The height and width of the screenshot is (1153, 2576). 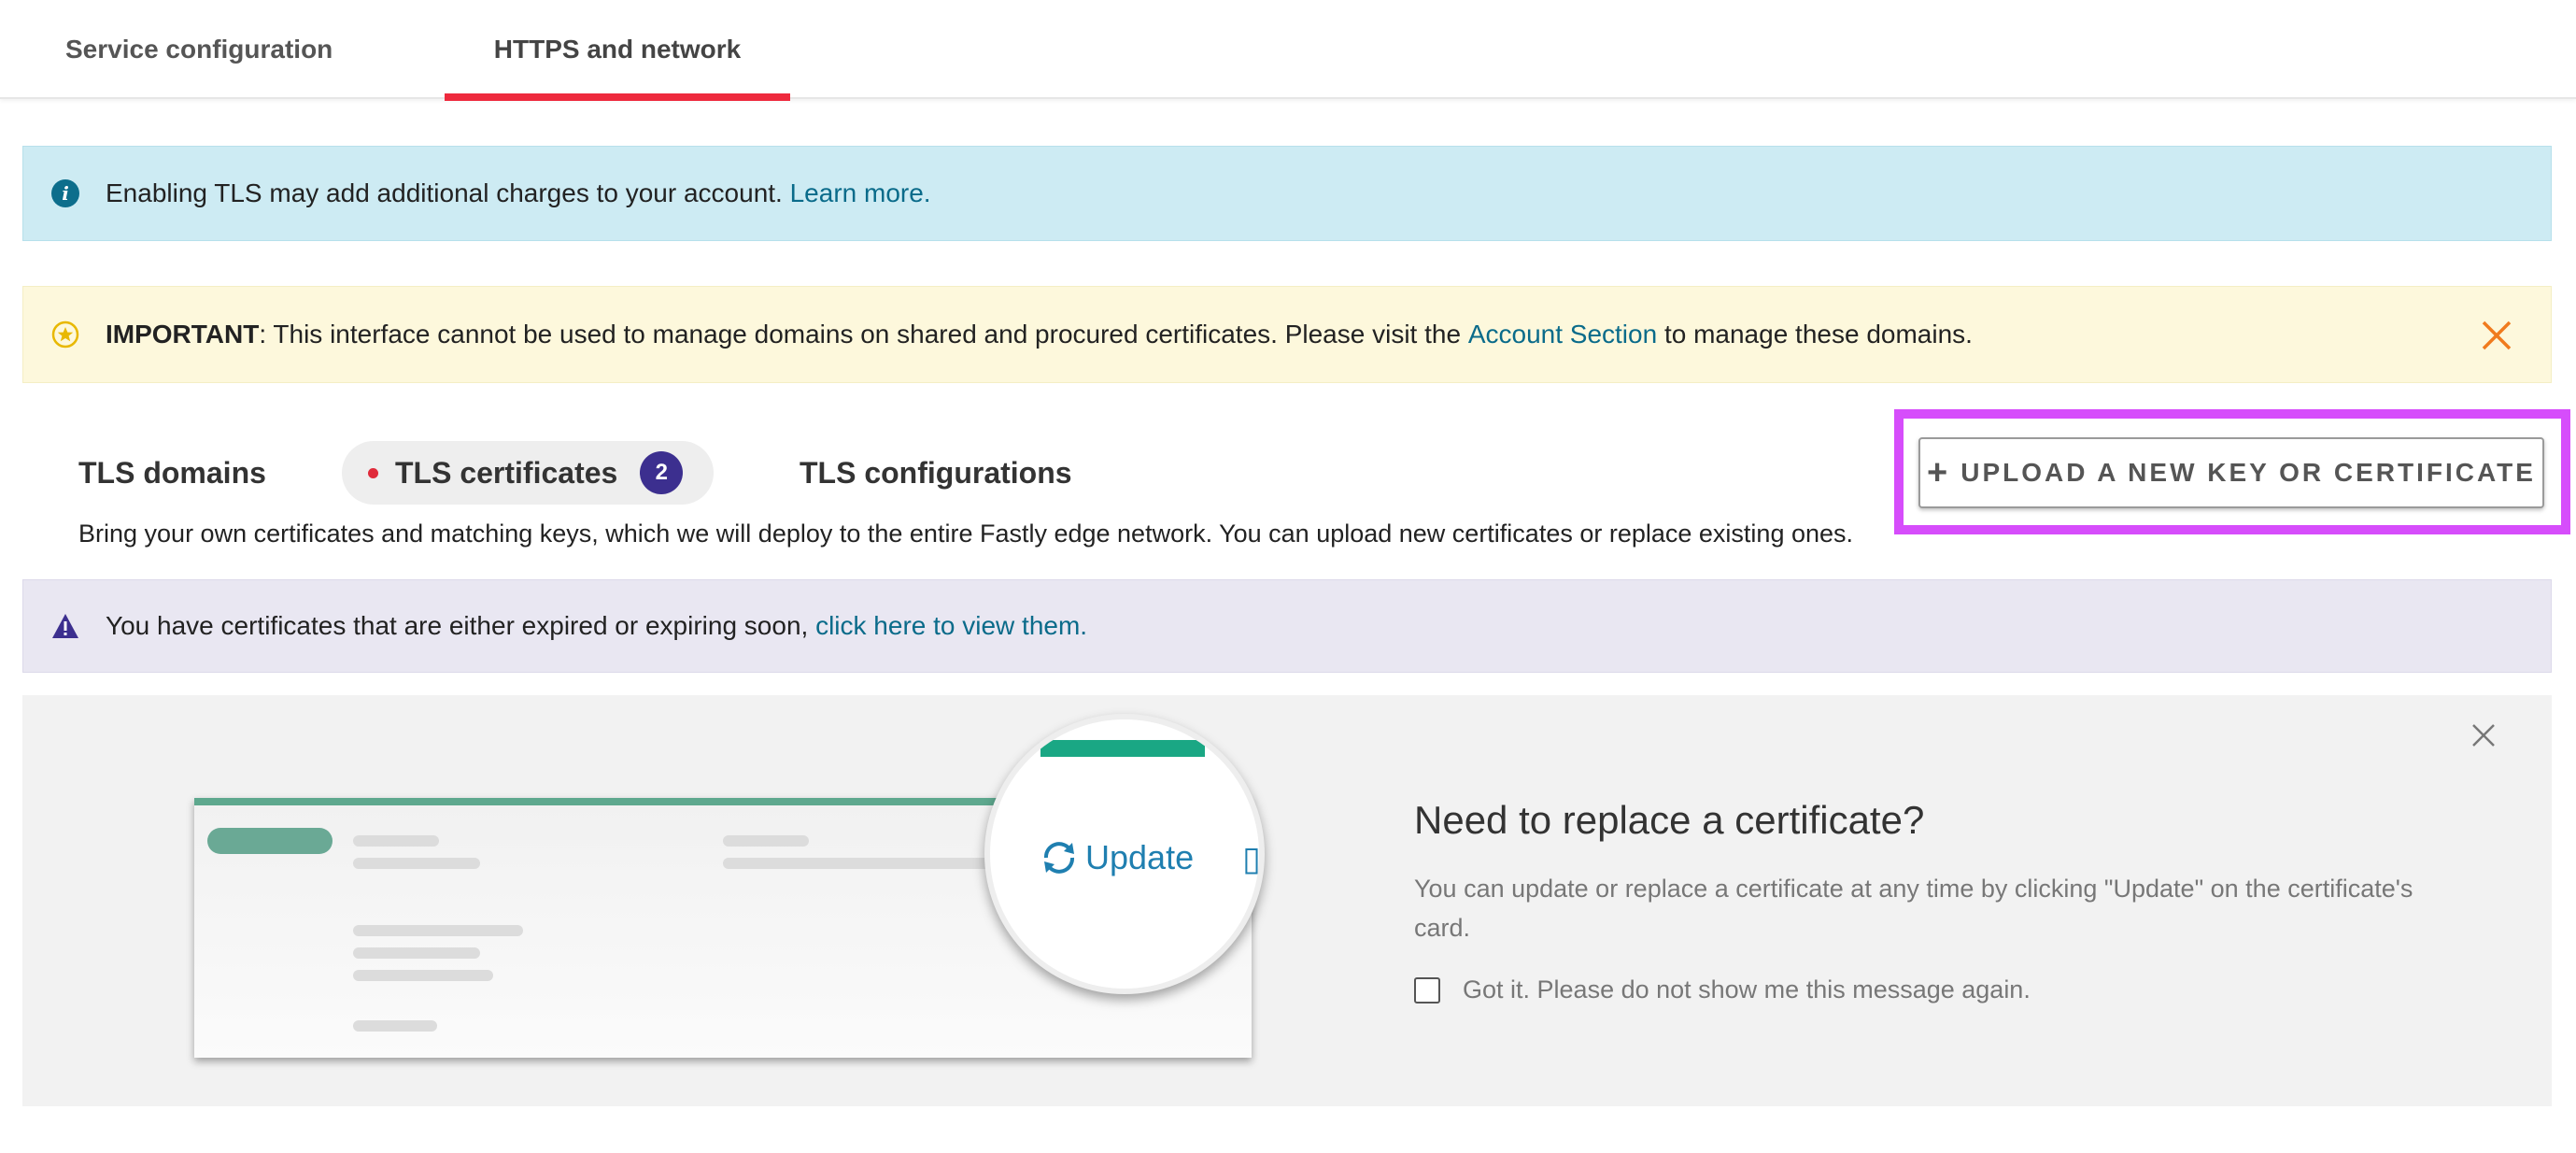 I want to click on plus-icon: +, so click(x=1937, y=472).